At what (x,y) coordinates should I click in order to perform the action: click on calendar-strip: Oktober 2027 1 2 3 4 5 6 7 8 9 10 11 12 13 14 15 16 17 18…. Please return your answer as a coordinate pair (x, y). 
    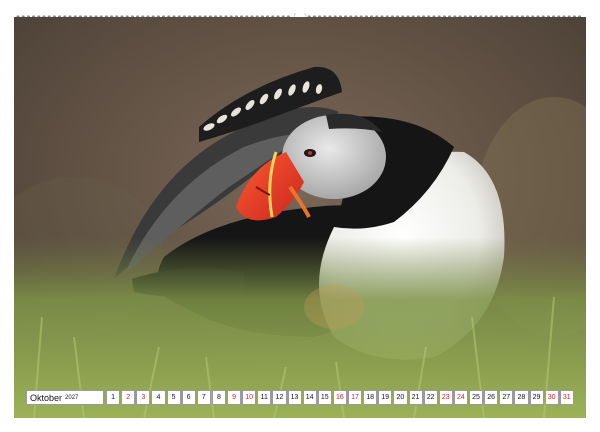
    Looking at the image, I should click on (300, 397).